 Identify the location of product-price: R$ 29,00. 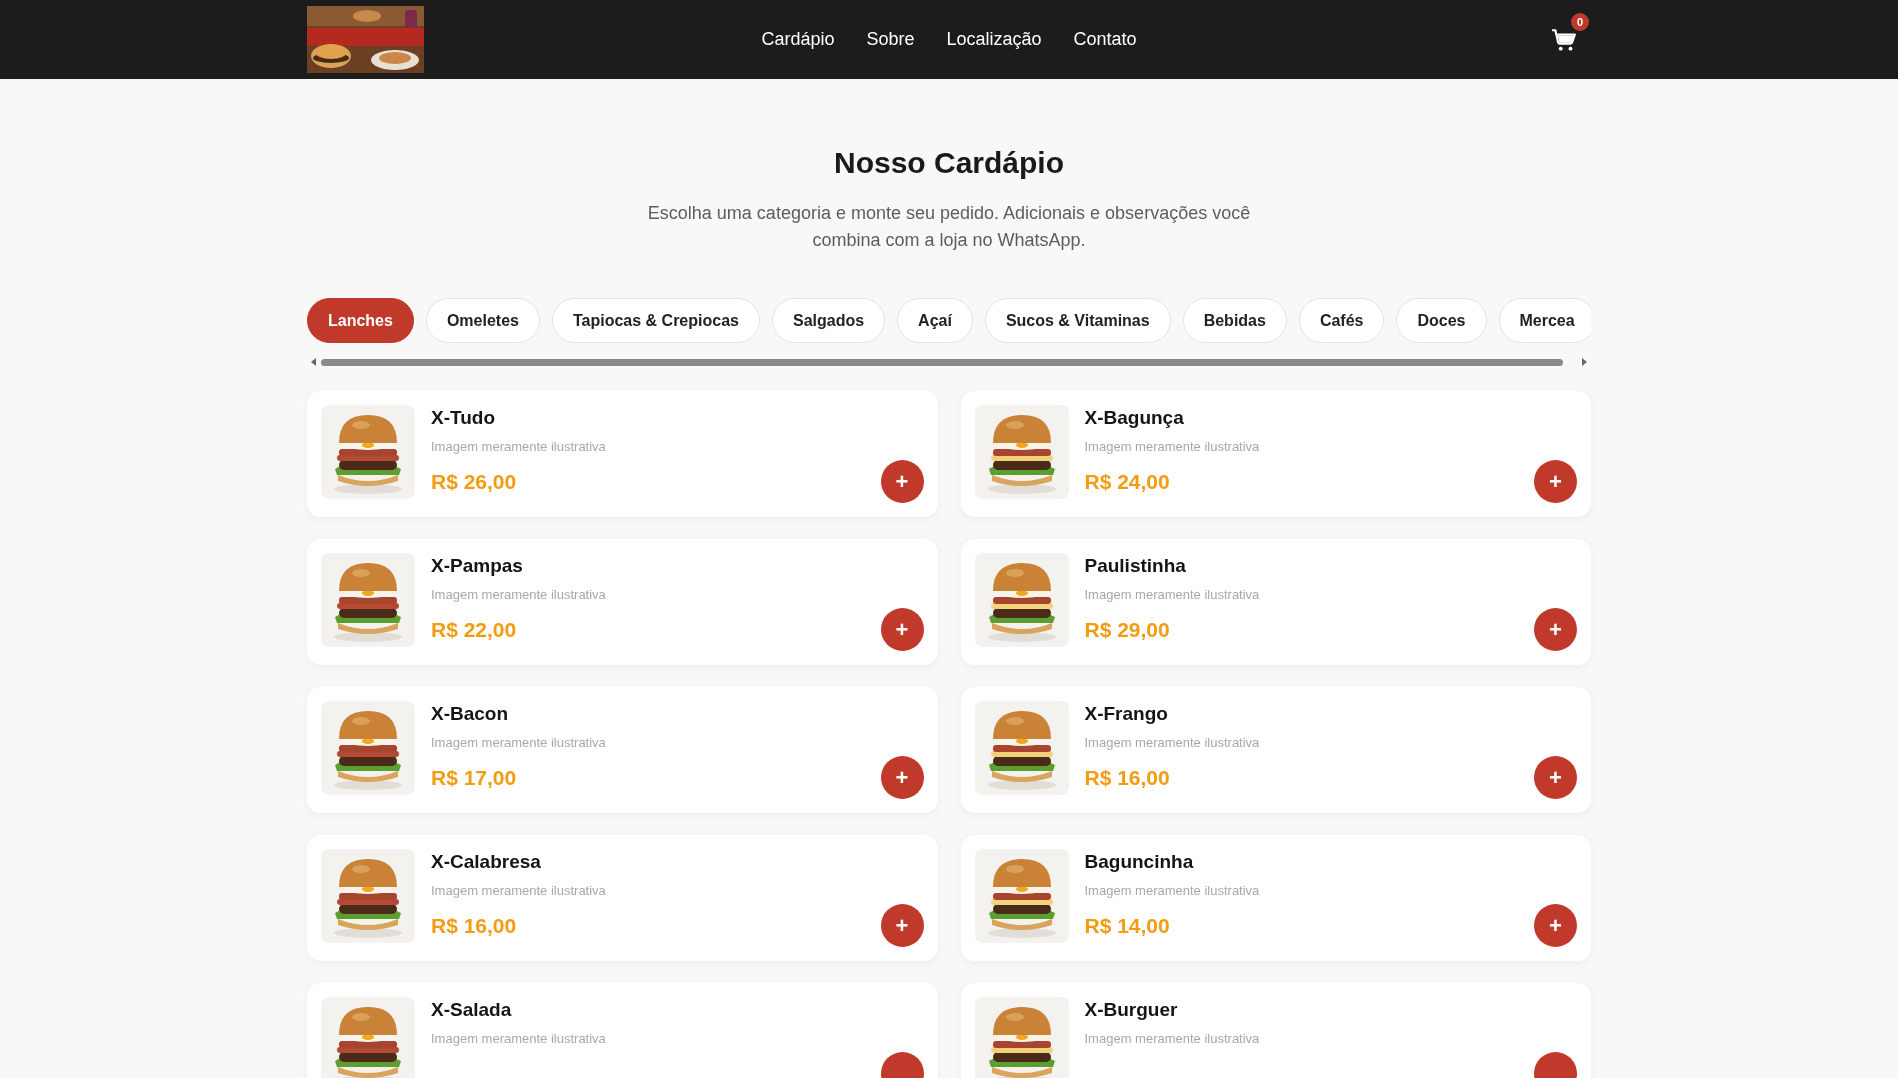
(1127, 630).